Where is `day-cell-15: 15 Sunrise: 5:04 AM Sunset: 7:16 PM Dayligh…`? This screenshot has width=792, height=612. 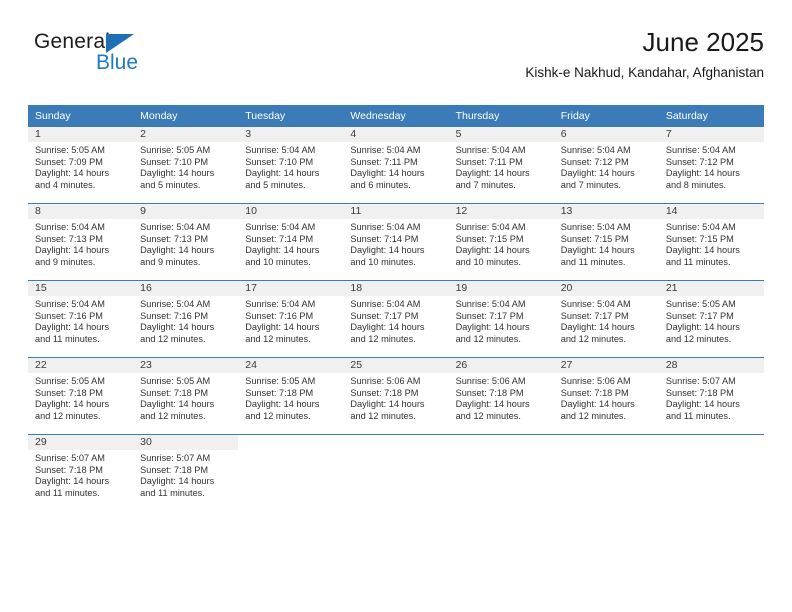 day-cell-15: 15 Sunrise: 5:04 AM Sunset: 7:16 PM Dayligh… is located at coordinates (81, 319).